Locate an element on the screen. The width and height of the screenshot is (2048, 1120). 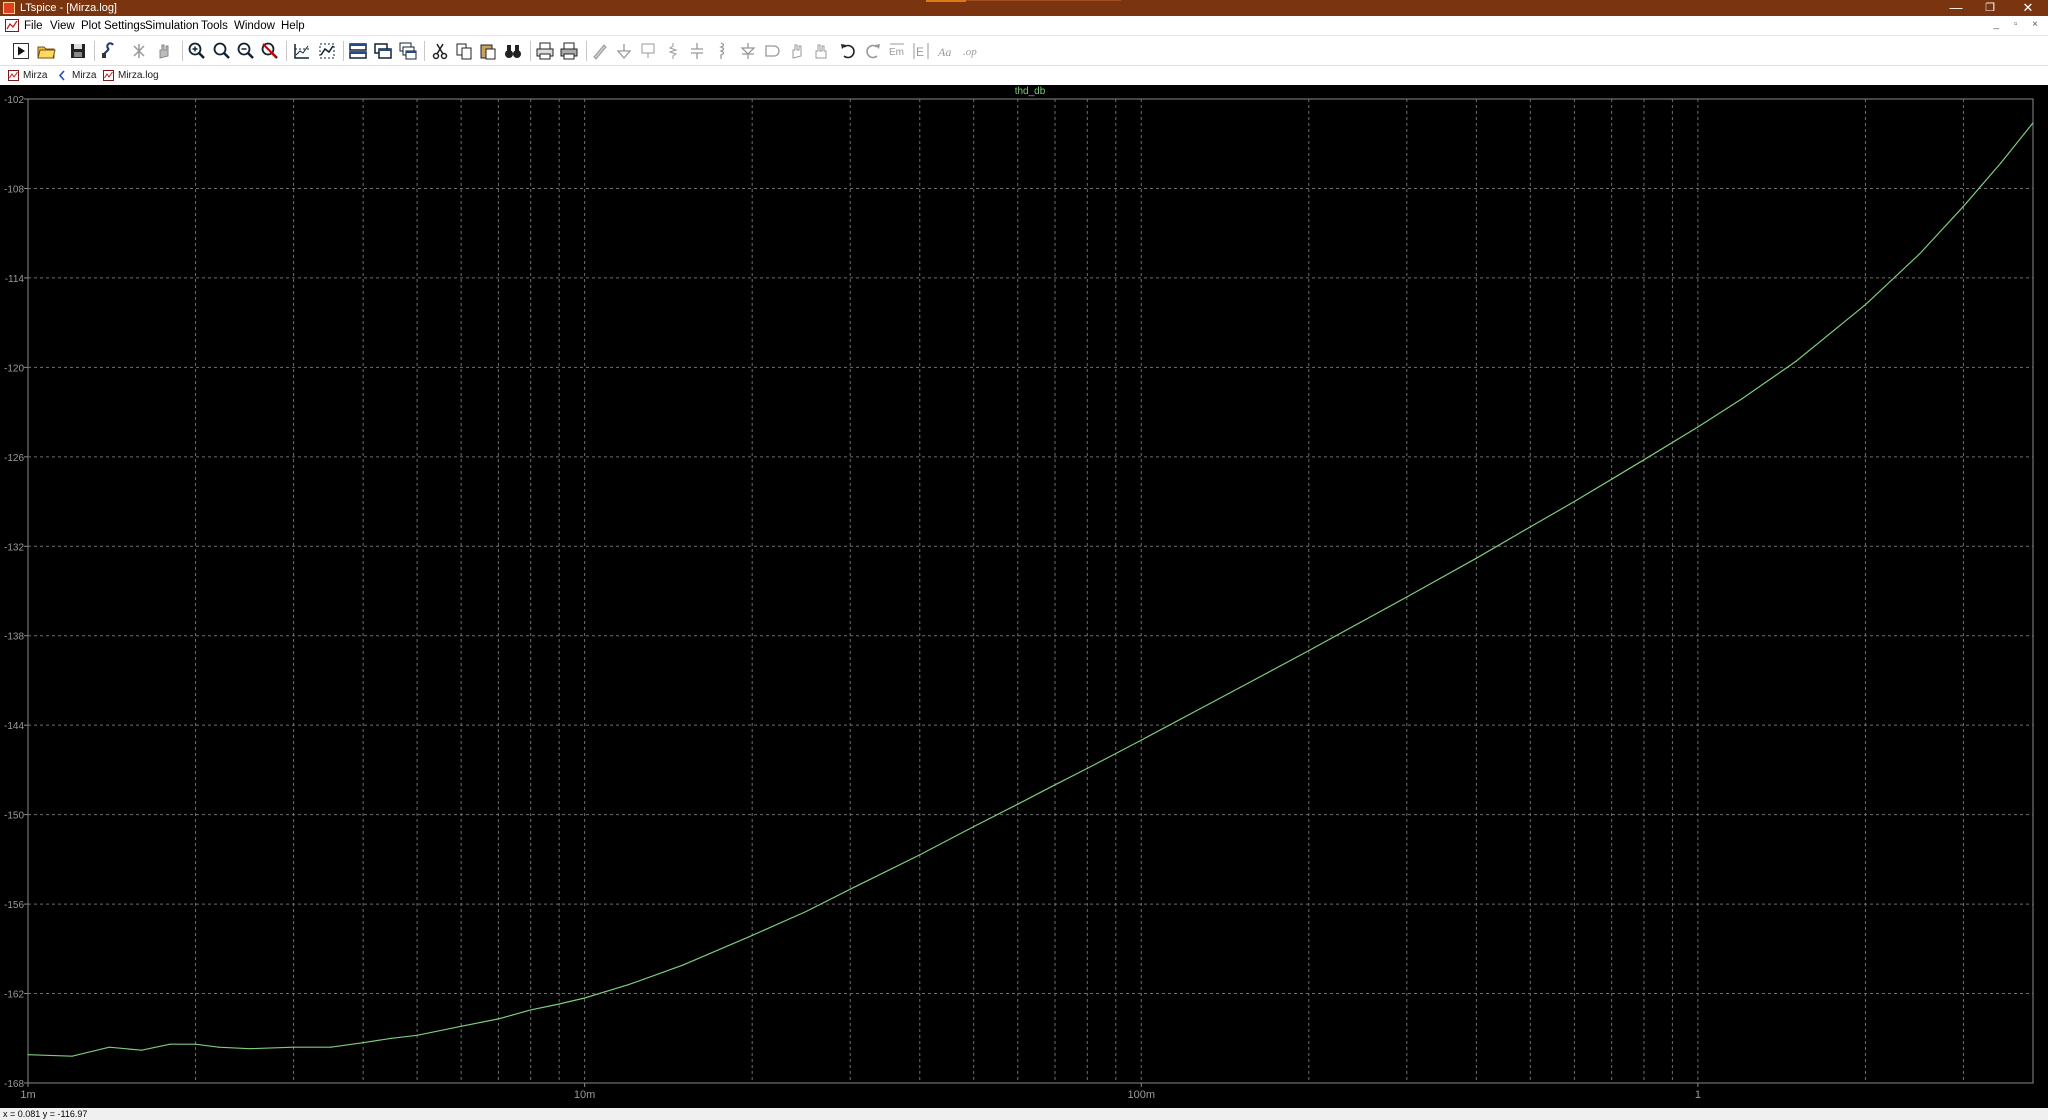
y-tick-label: -102 is located at coordinates (14, 100).